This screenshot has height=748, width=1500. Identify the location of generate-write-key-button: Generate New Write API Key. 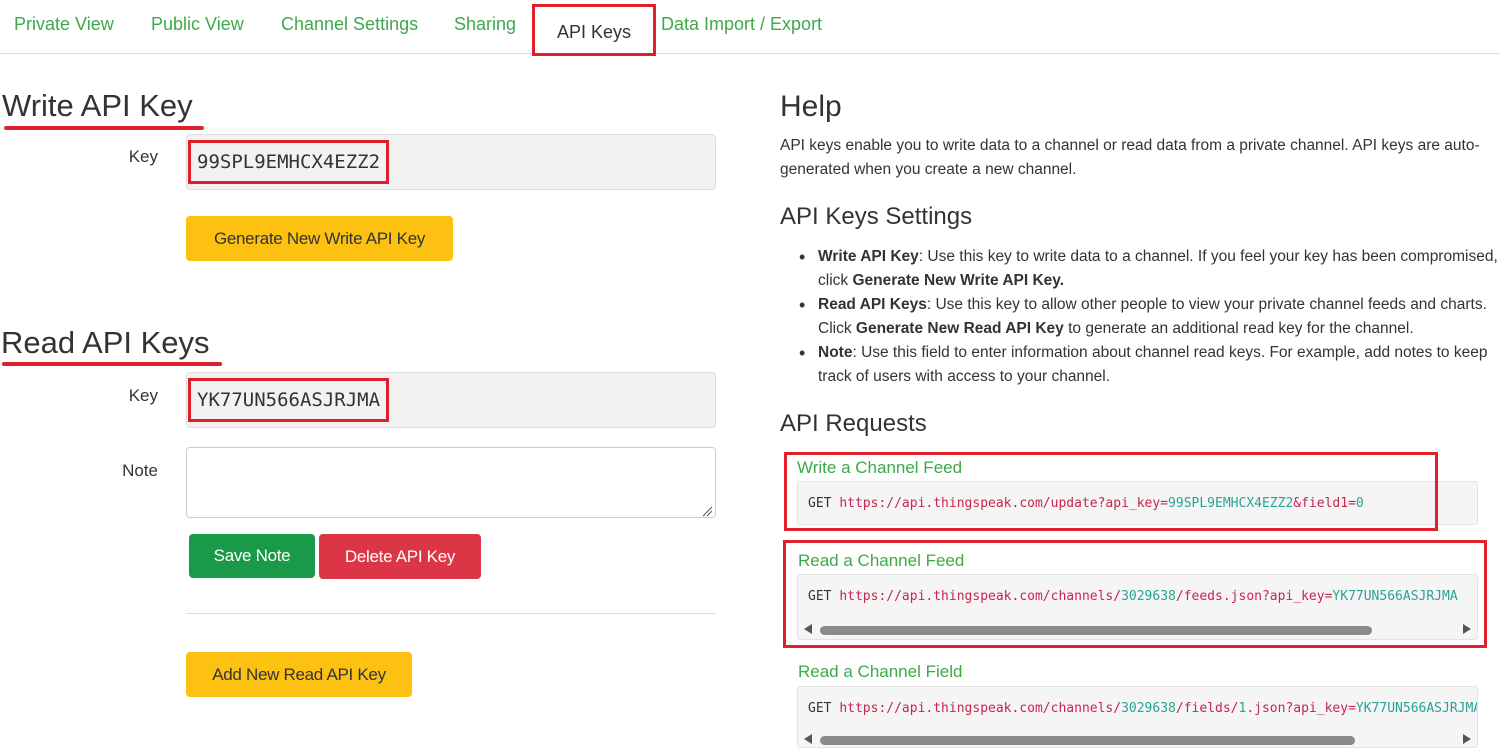
(319, 238).